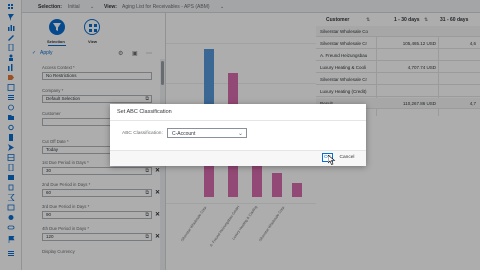 The width and height of the screenshot is (480, 270). Describe the element at coordinates (347, 157) in the screenshot. I see `cancel-button: Cancel` at that location.